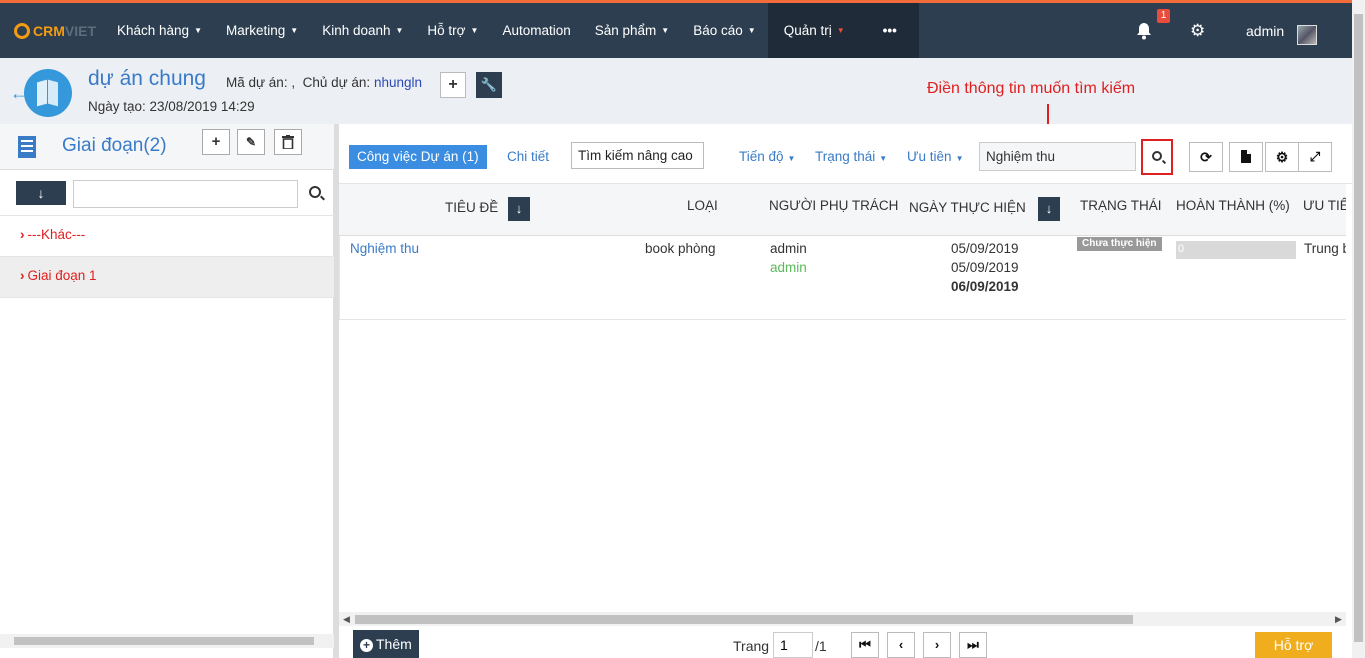  I want to click on task-title-link: Nghiệm thu, so click(384, 248).